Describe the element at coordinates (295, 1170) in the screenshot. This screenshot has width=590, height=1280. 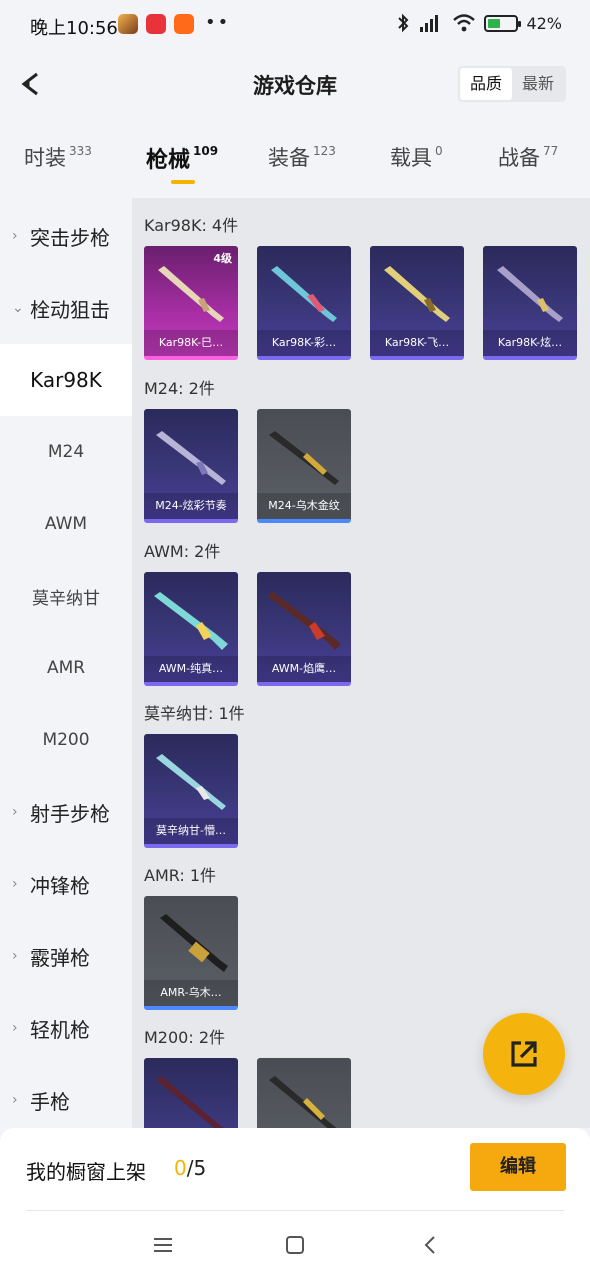
I see `showcase-bar: 我的橱窗上架 0/5 编辑` at that location.